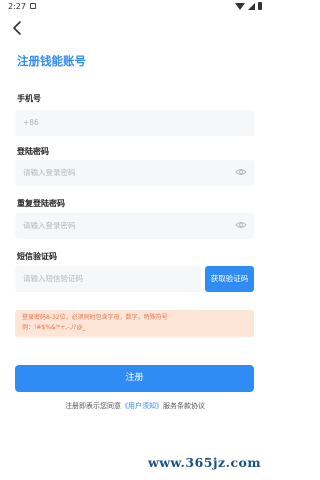  Describe the element at coordinates (108, 279) in the screenshot. I see `sms-code-field: 请输入短信验证码` at that location.